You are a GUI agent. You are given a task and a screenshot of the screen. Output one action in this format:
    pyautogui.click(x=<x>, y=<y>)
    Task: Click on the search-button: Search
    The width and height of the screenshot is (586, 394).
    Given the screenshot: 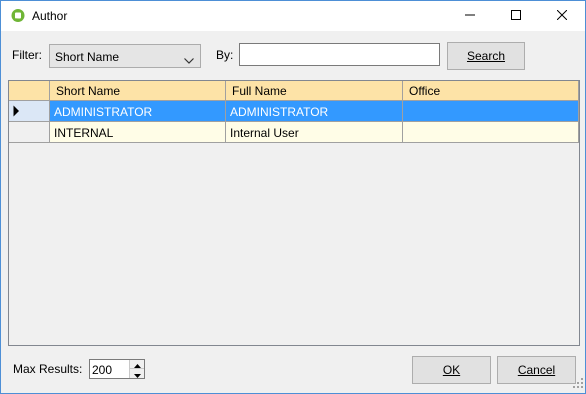 What is the action you would take?
    pyautogui.click(x=486, y=56)
    